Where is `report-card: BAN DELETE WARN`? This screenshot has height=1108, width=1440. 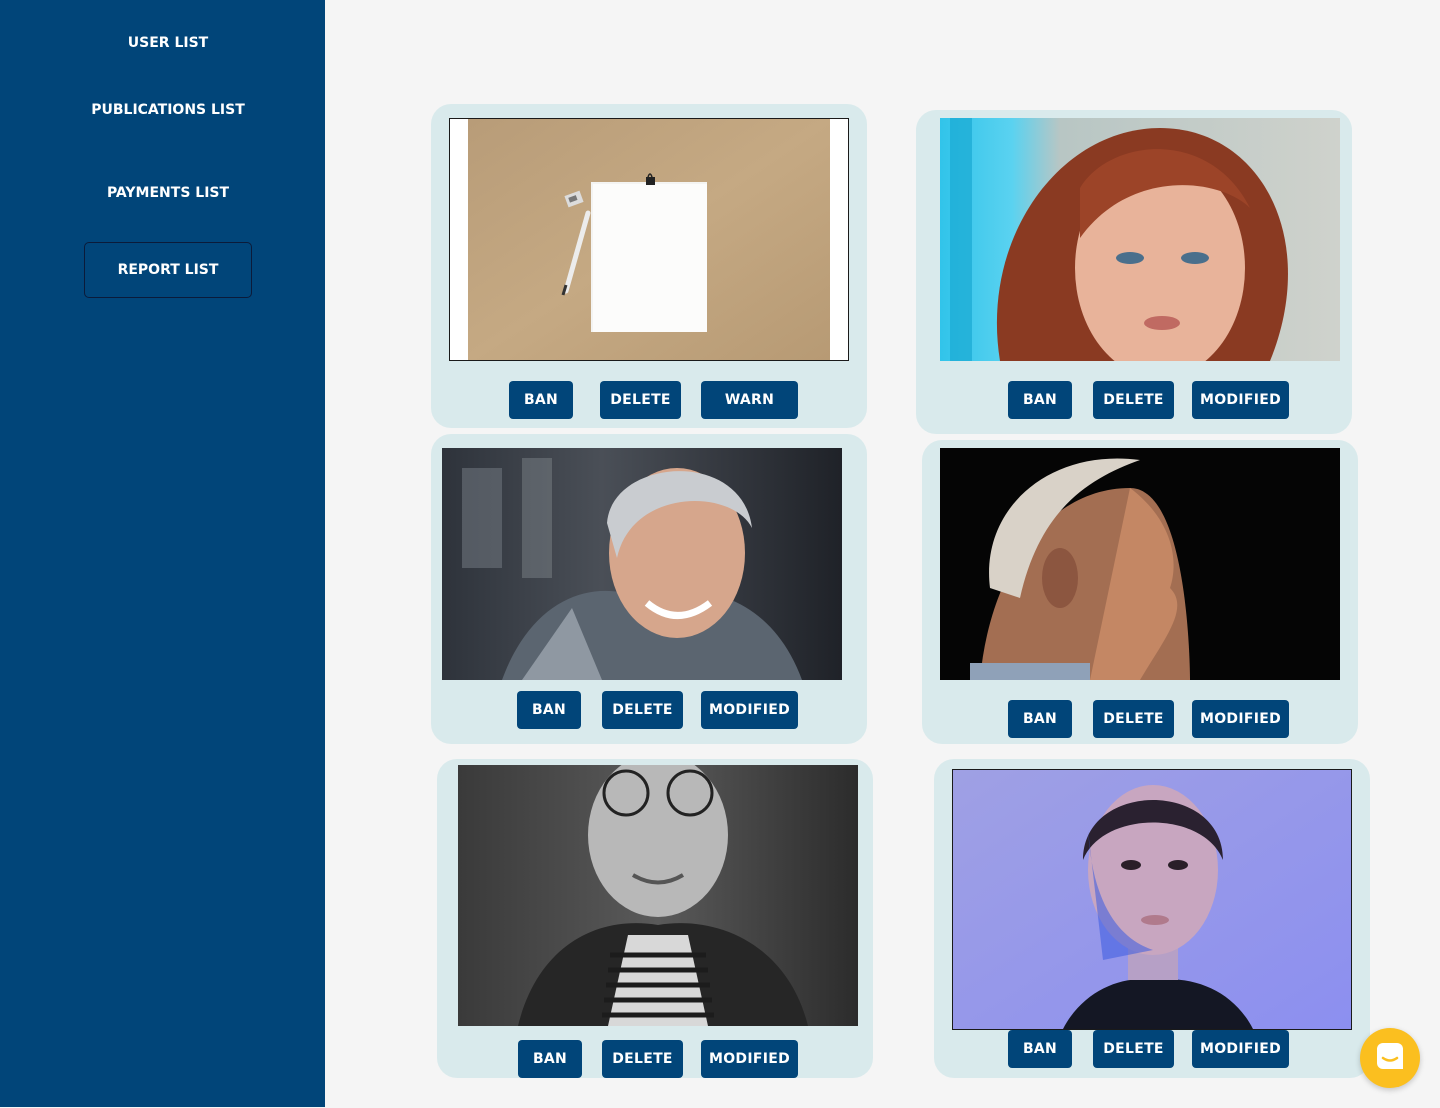
report-card: BAN DELETE WARN is located at coordinates (649, 266).